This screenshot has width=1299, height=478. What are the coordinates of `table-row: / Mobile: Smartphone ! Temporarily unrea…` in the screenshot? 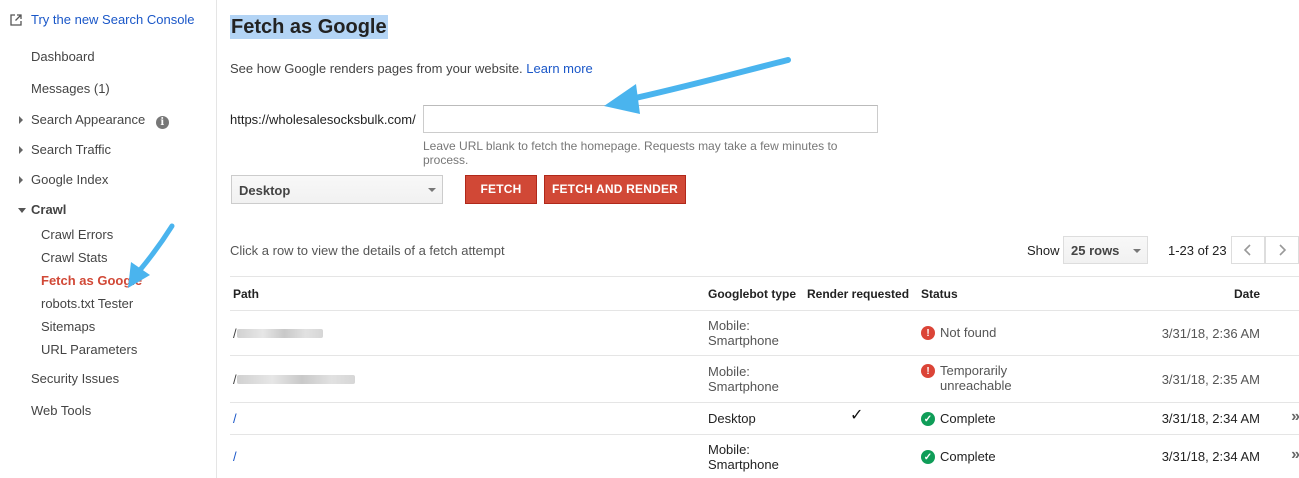 It's located at (764, 379).